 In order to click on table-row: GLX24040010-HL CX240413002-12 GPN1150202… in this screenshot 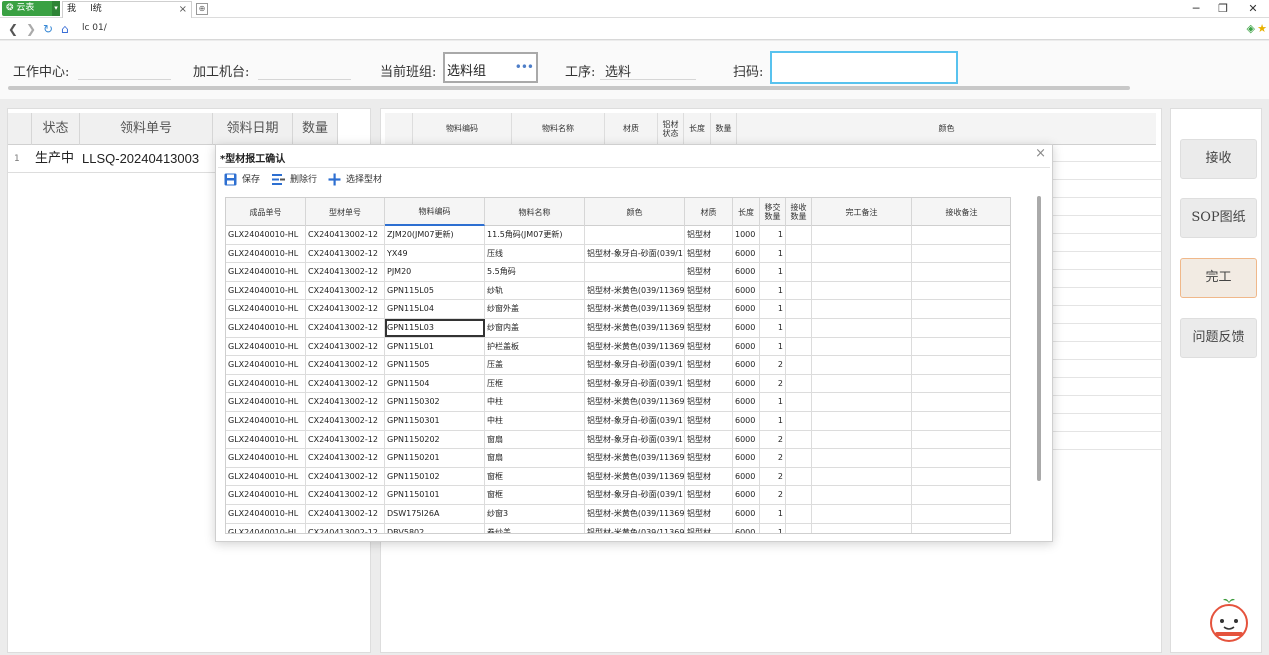, I will do `click(618, 440)`.